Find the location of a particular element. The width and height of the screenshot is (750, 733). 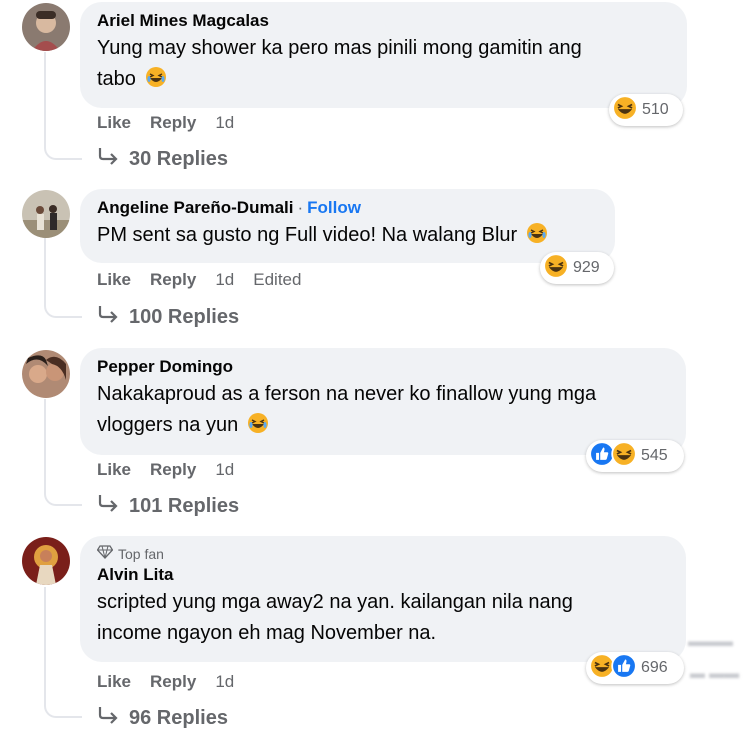

author-name: Ariel Mines Magcalas is located at coordinates (383, 21).